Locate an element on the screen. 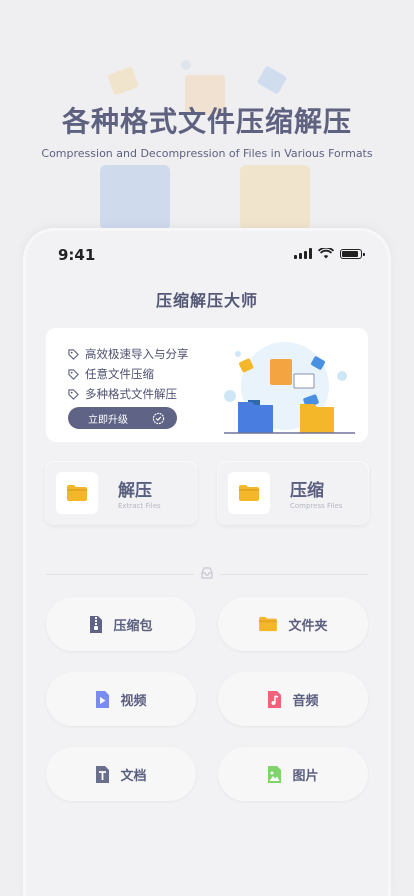 The width and height of the screenshot is (414, 896). feature-item: 高效极速导入与分享 is located at coordinates (128, 354).